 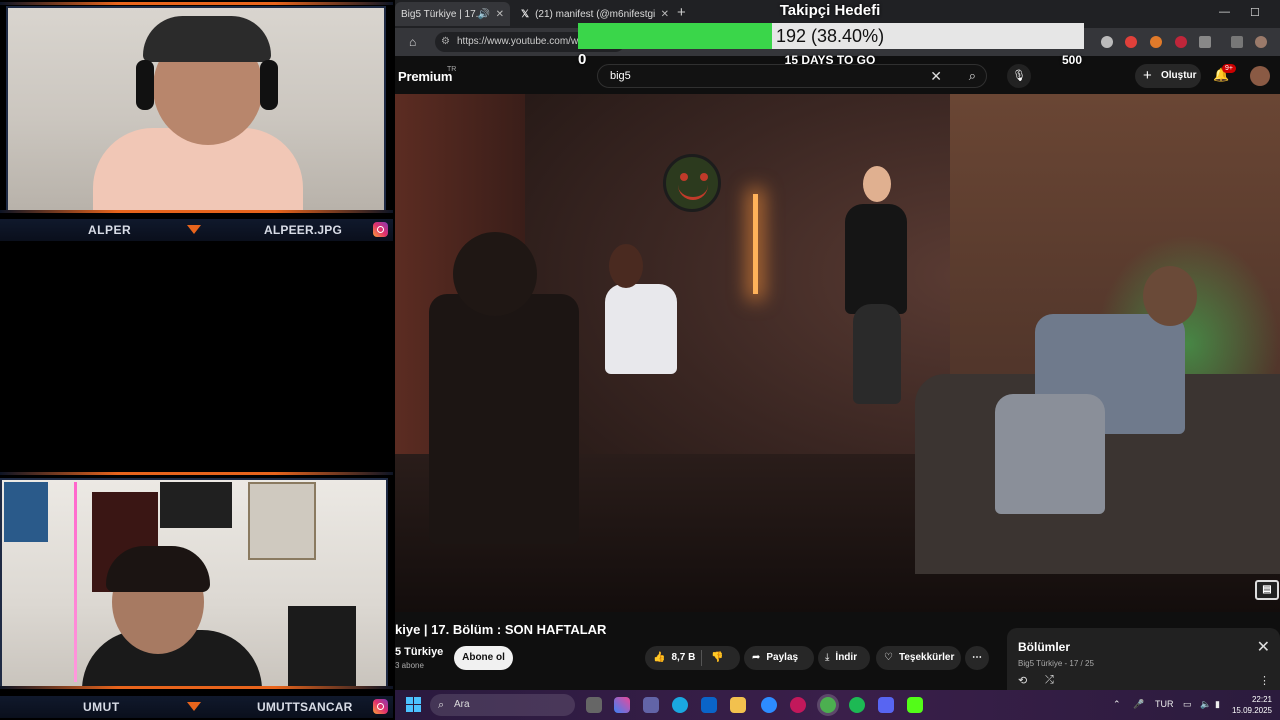 I want to click on share-button: ➦ Paylaş, so click(x=779, y=658).